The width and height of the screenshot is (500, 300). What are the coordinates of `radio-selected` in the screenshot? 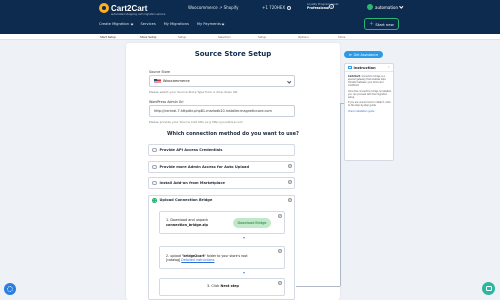 It's located at (154, 200).